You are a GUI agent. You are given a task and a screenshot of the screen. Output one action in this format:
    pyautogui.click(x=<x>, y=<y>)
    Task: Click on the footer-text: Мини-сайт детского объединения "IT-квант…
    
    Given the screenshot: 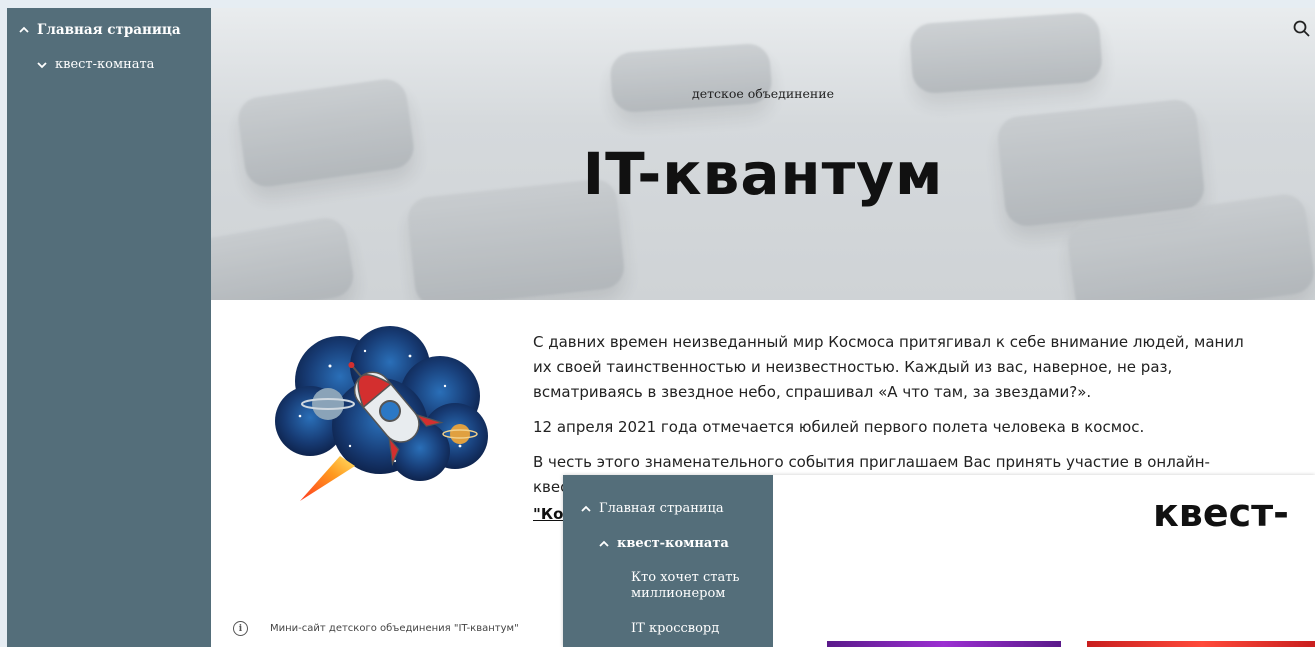 What is the action you would take?
    pyautogui.click(x=394, y=628)
    